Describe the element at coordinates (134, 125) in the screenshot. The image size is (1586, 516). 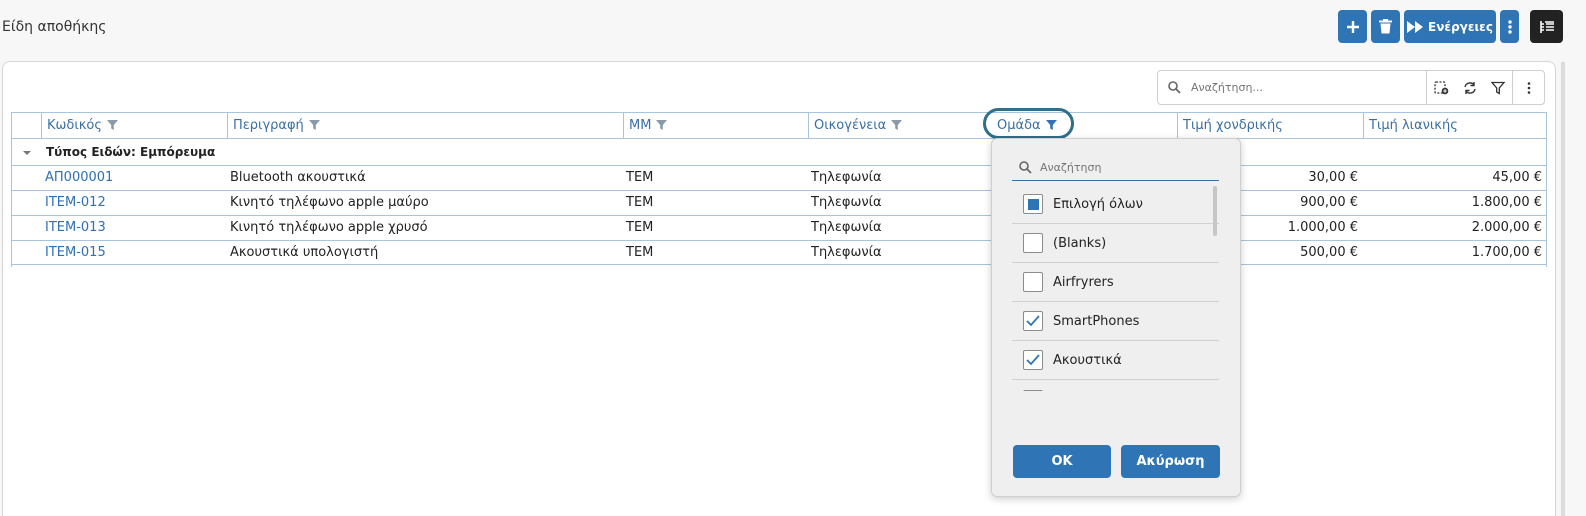
I see `column-header-code: Κωδικός` at that location.